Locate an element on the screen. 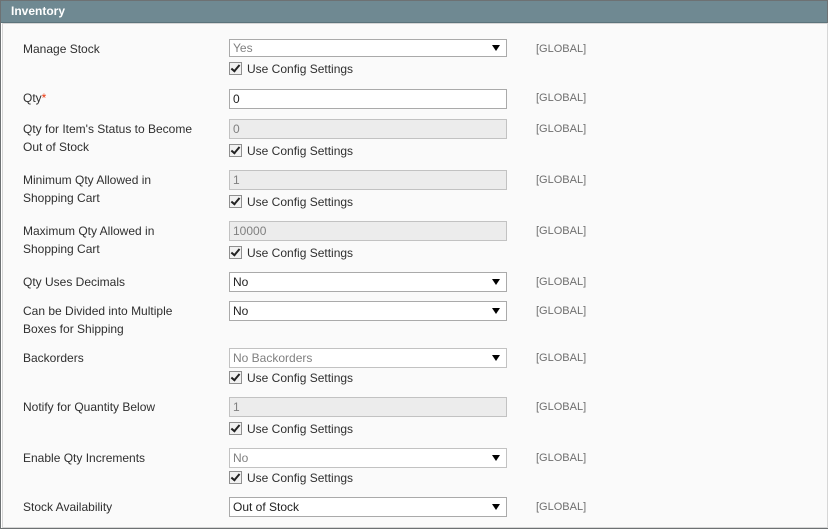 Image resolution: width=828 pixels, height=529 pixels. label-line: Maximum Qty Allowed in is located at coordinates (89, 231).